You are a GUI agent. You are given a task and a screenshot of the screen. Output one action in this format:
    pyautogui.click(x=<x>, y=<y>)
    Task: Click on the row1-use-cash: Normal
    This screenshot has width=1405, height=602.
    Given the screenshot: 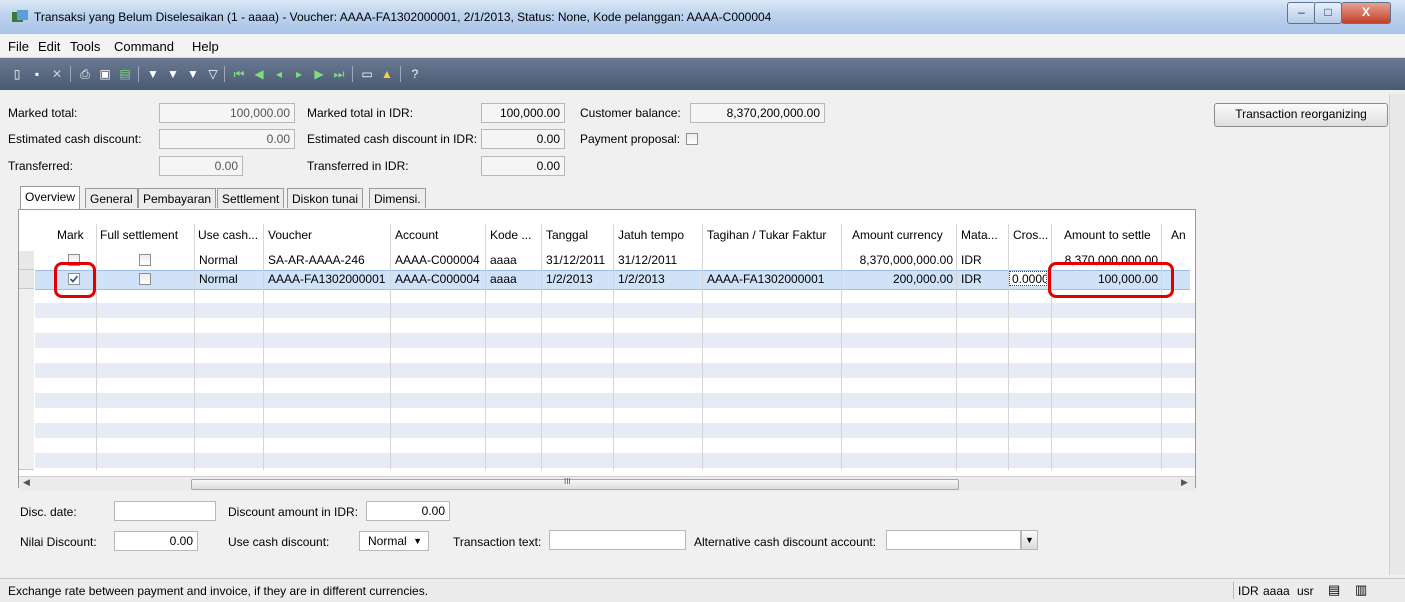 What is the action you would take?
    pyautogui.click(x=218, y=260)
    